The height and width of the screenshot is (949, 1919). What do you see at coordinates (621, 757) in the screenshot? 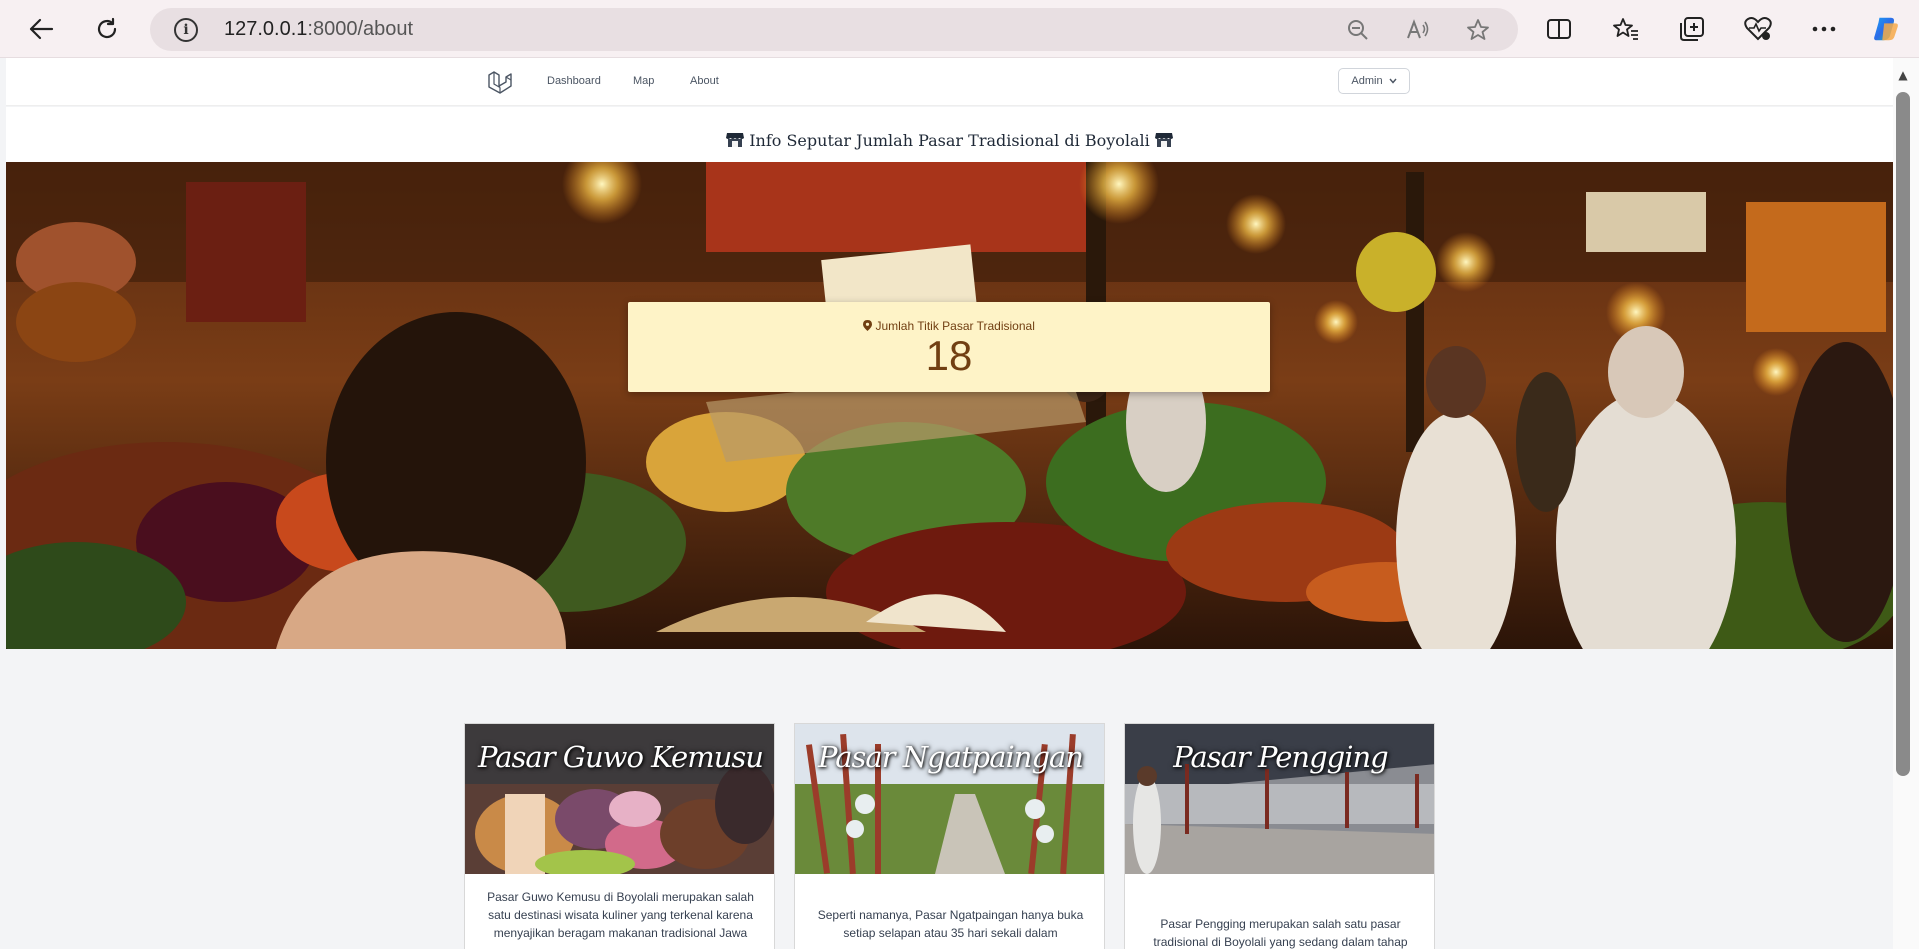
I see `card-title: Pasar Guwo Kemusu` at bounding box center [621, 757].